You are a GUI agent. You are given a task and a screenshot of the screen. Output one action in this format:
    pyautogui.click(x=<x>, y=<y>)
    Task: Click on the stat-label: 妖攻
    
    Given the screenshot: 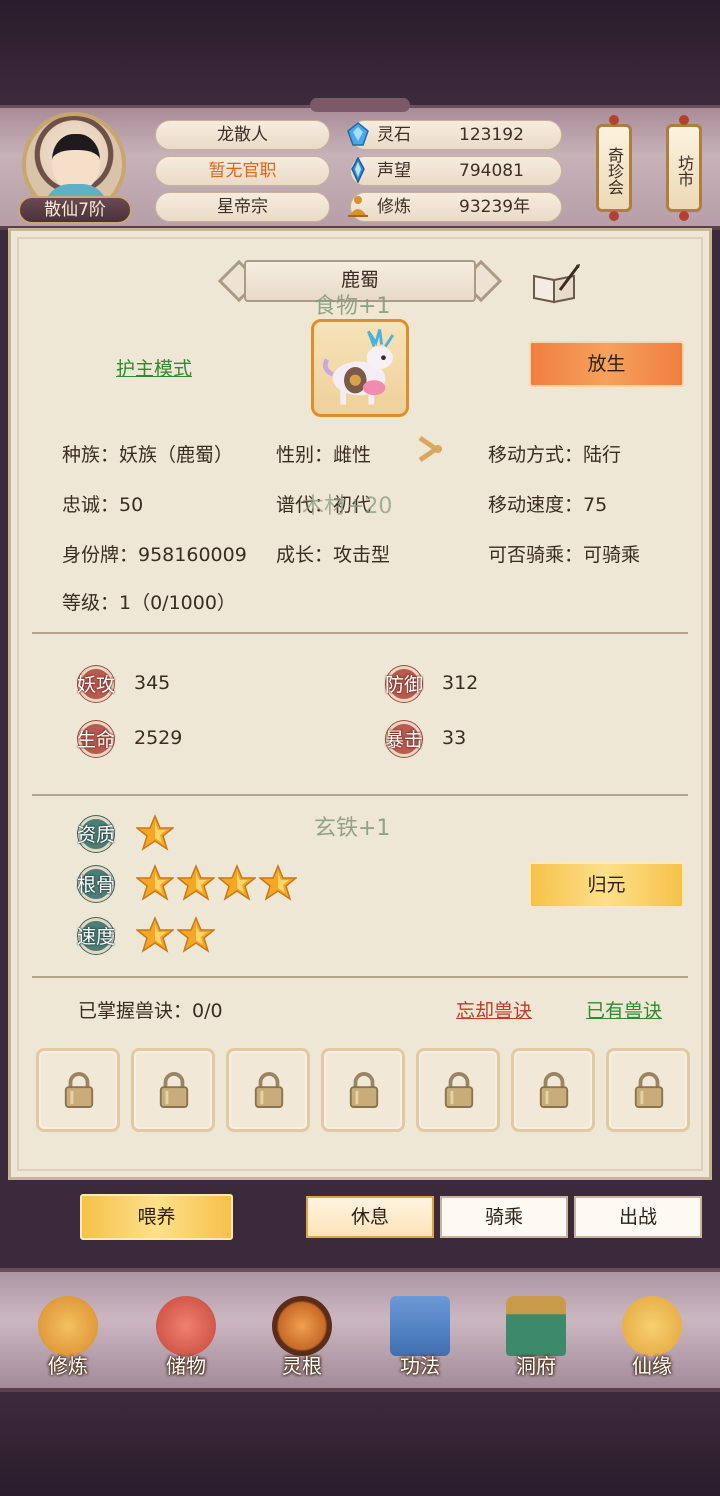 What is the action you would take?
    pyautogui.click(x=95, y=685)
    